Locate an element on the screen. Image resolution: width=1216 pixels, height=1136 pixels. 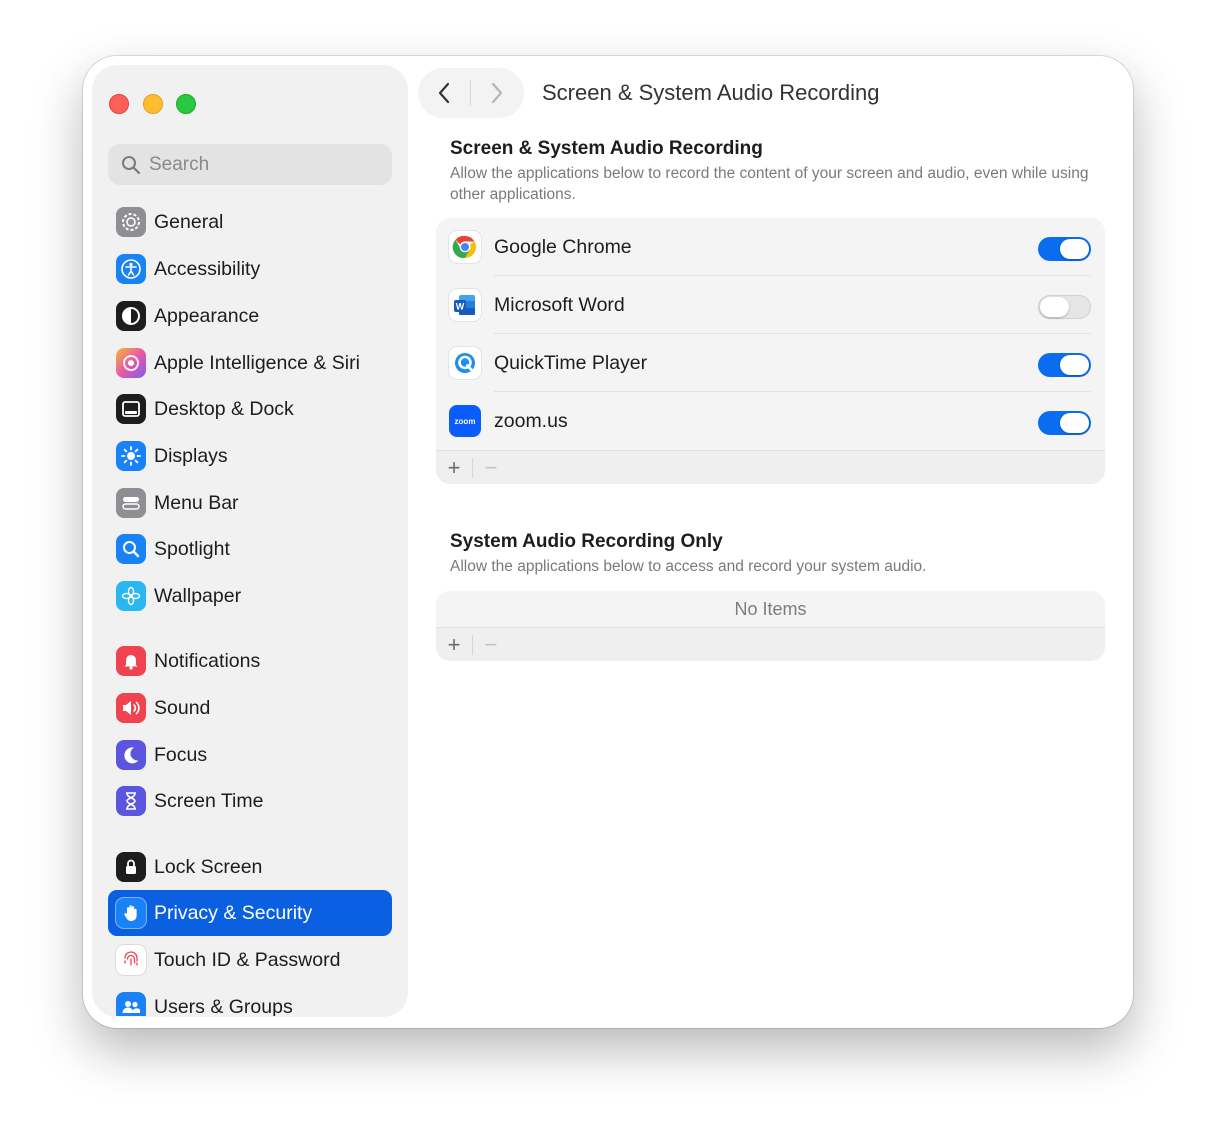
app-name: Microsoft Word is located at coordinates (559, 304).